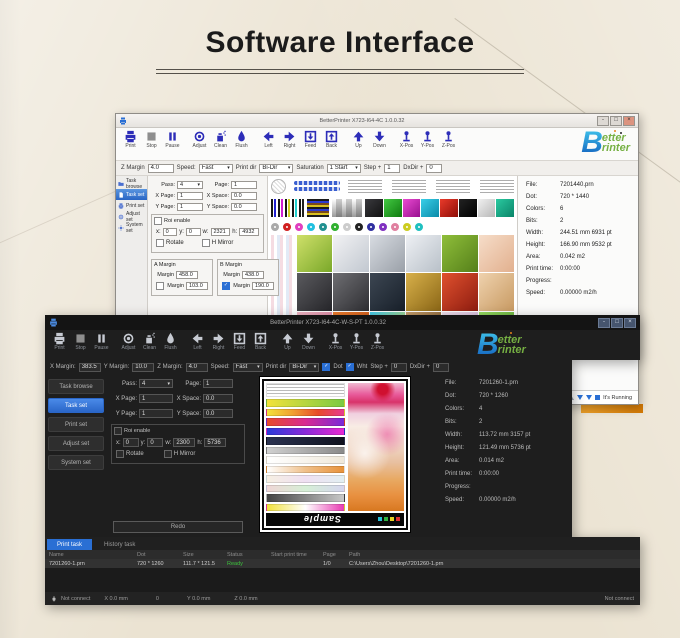 The image size is (680, 638). Describe the element at coordinates (76, 462) in the screenshot. I see `sidebar-item: System set` at that location.